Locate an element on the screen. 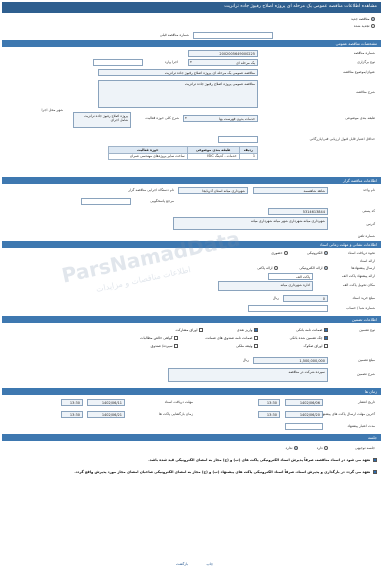  min-rating-field is located at coordinates (238, 139).